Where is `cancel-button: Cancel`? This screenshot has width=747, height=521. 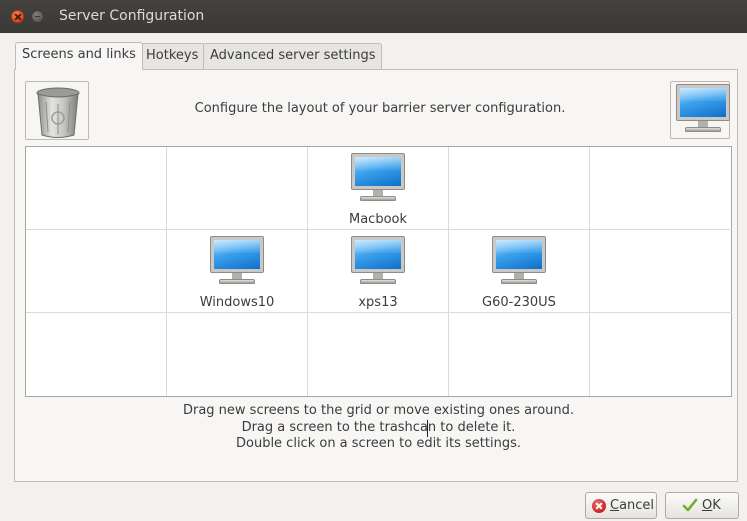 cancel-button: Cancel is located at coordinates (621, 505).